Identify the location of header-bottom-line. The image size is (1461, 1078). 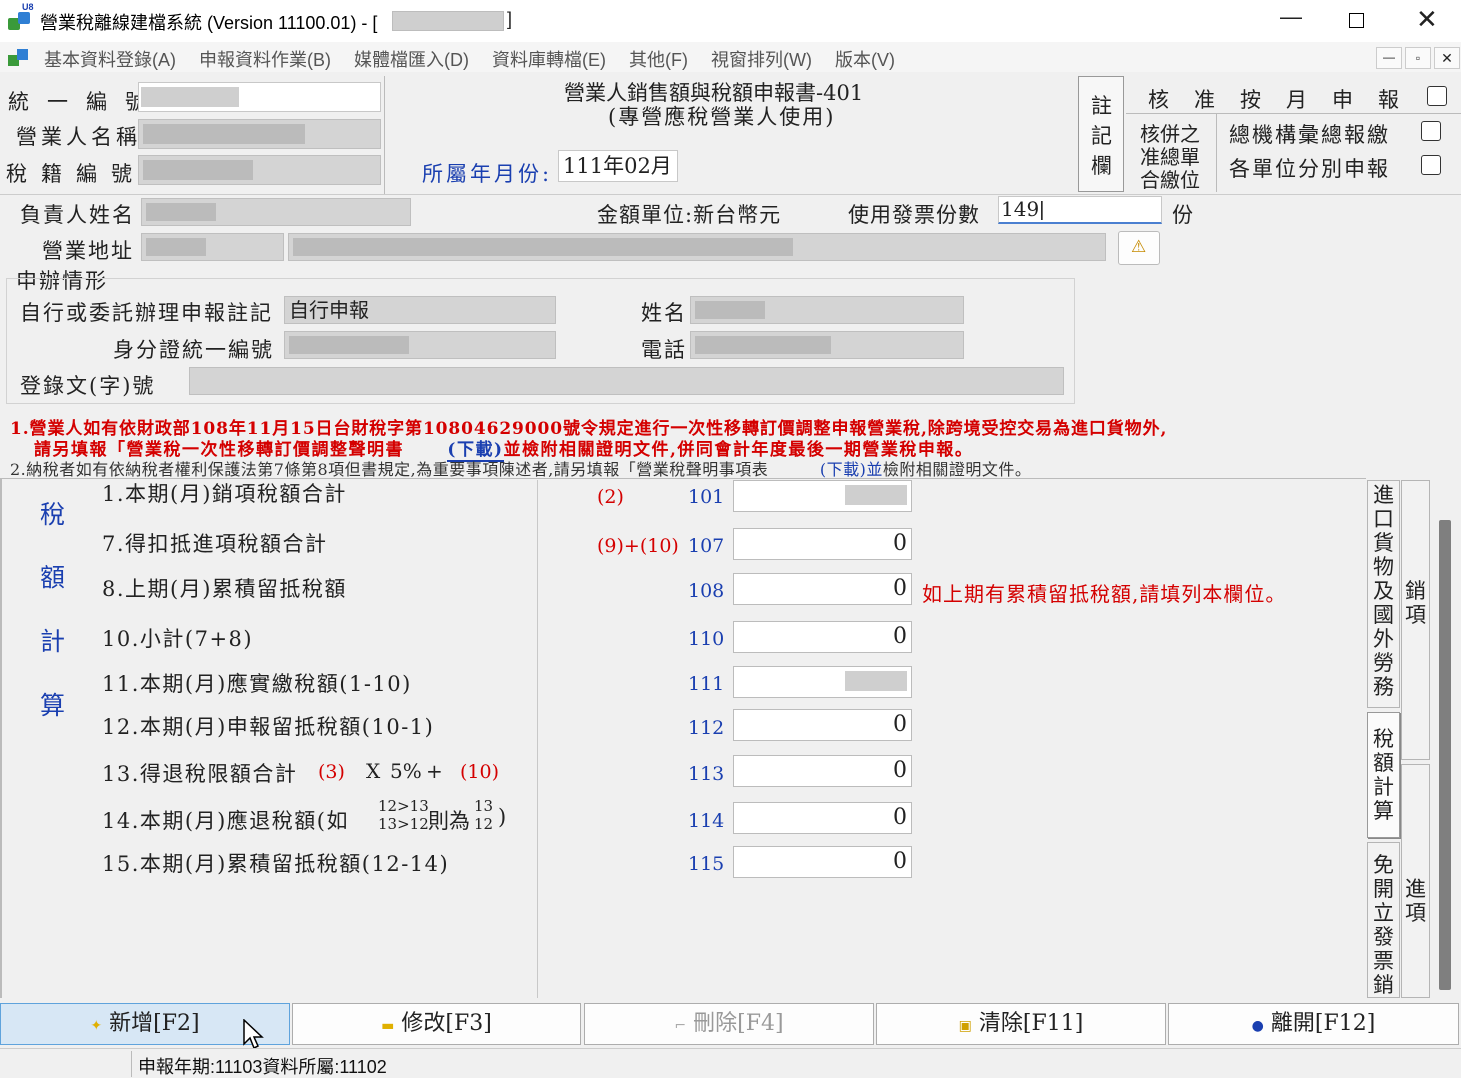
(730, 194).